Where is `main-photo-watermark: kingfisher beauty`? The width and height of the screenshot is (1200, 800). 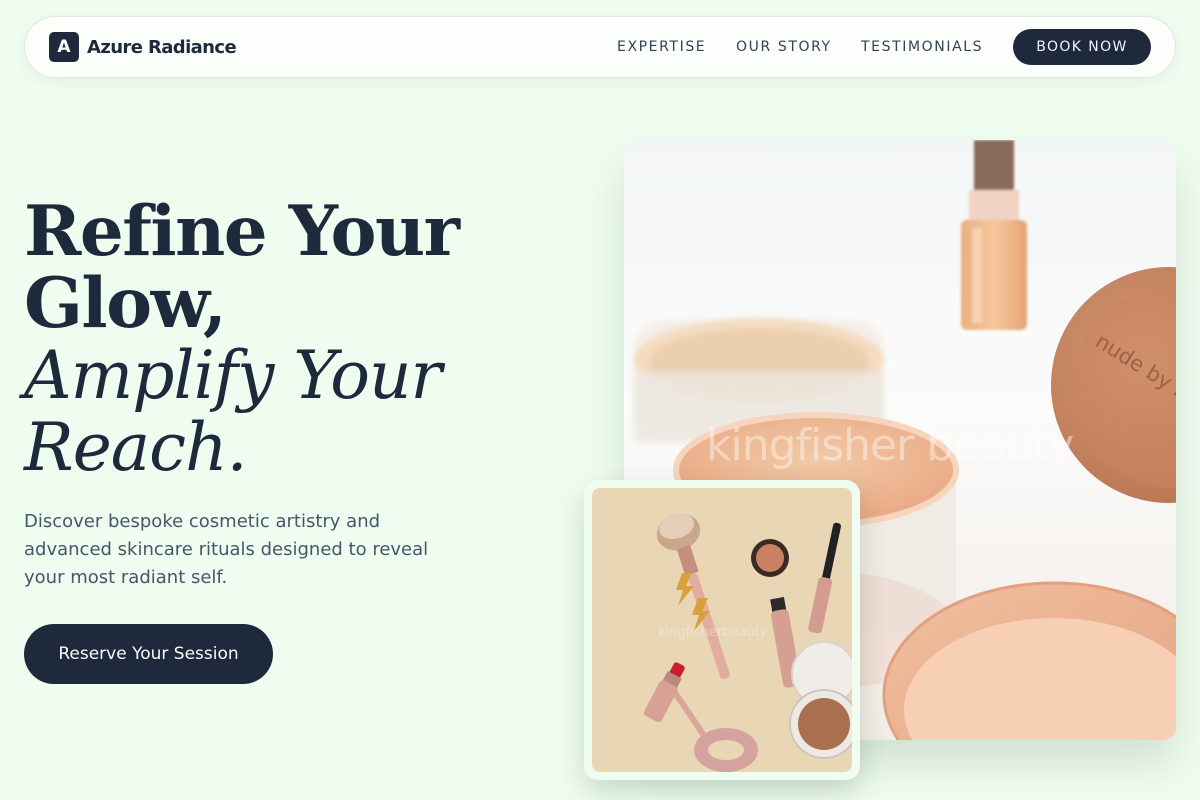
main-photo-watermark: kingfisher beauty is located at coordinates (889, 445).